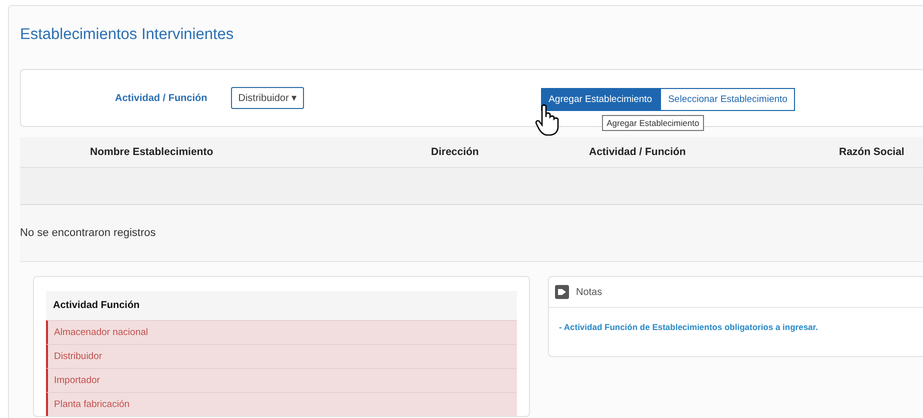 The image size is (923, 418). I want to click on table-row: Planta fabricación, so click(281, 404).